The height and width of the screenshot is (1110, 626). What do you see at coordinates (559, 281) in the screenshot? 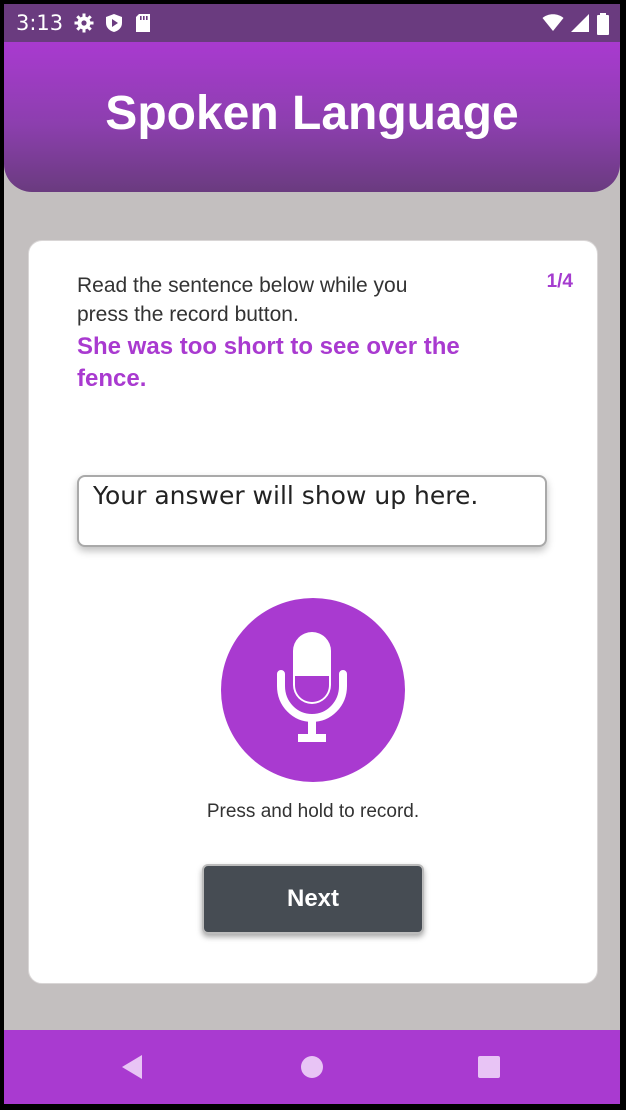
I see `progress-counter: 1/4` at bounding box center [559, 281].